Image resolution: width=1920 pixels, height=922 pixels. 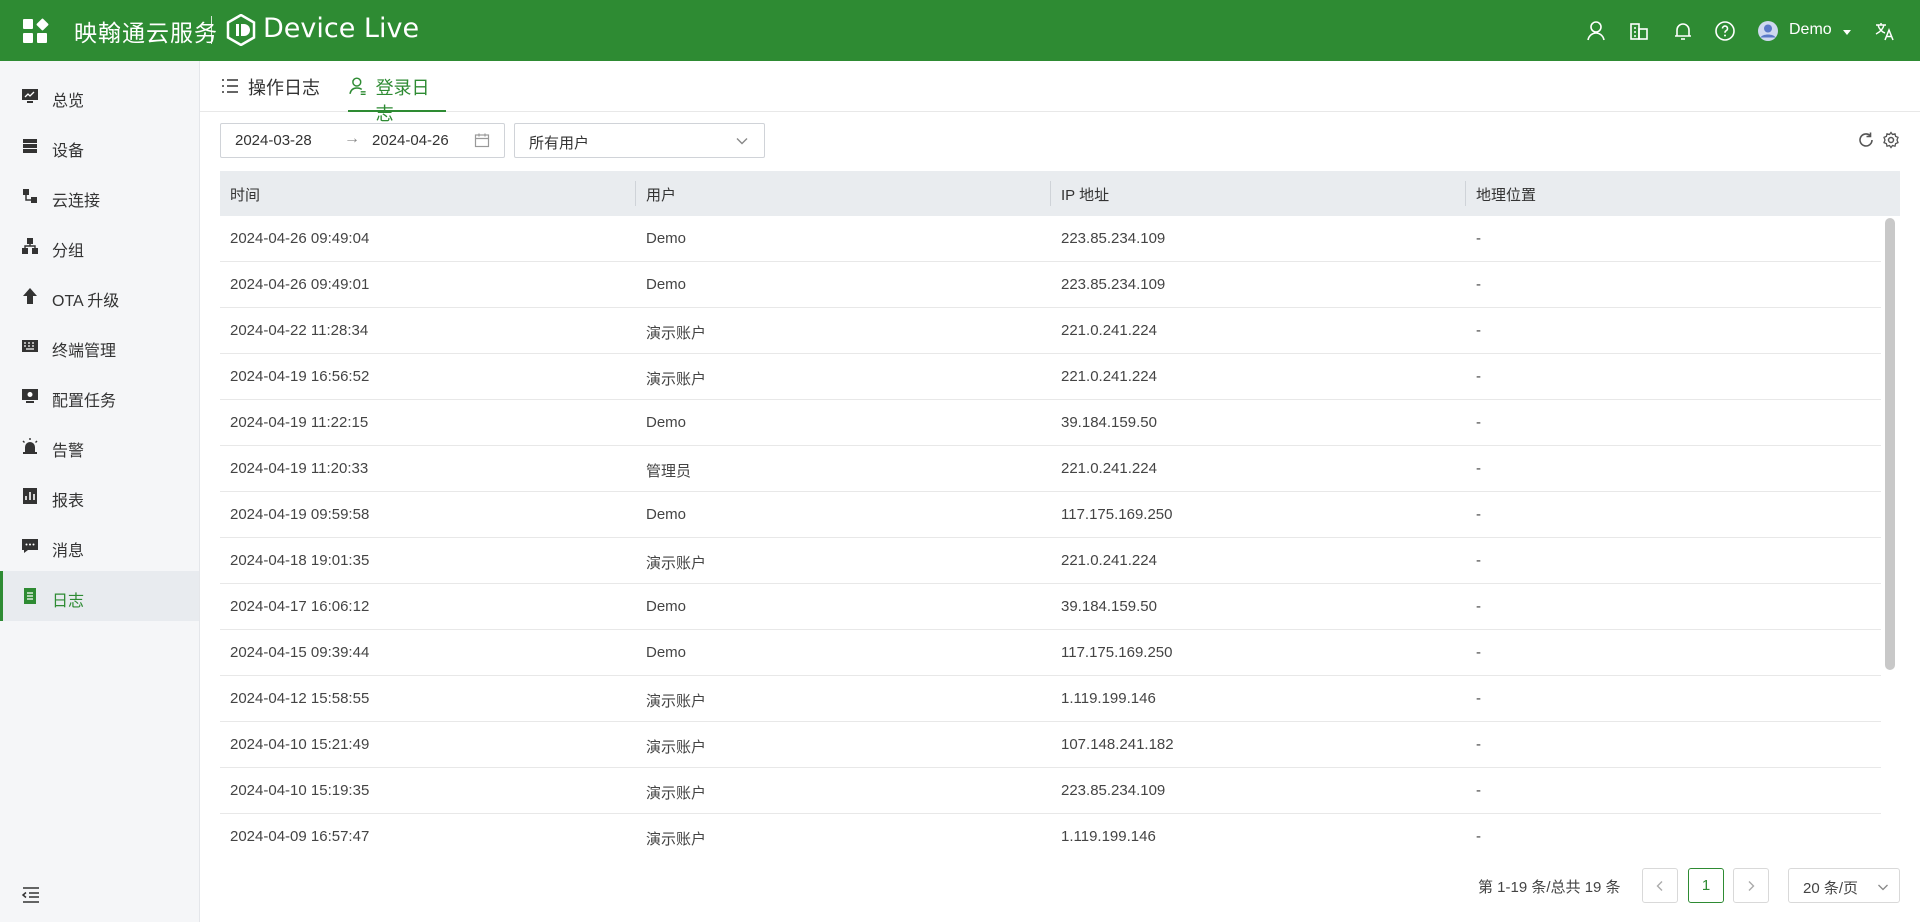 I want to click on end-date: 2024-04-26, so click(x=410, y=140).